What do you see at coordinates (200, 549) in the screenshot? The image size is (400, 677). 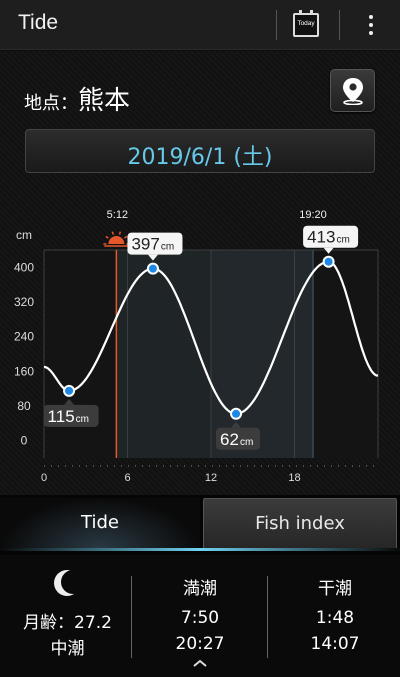 I see `tab-indicator` at bounding box center [200, 549].